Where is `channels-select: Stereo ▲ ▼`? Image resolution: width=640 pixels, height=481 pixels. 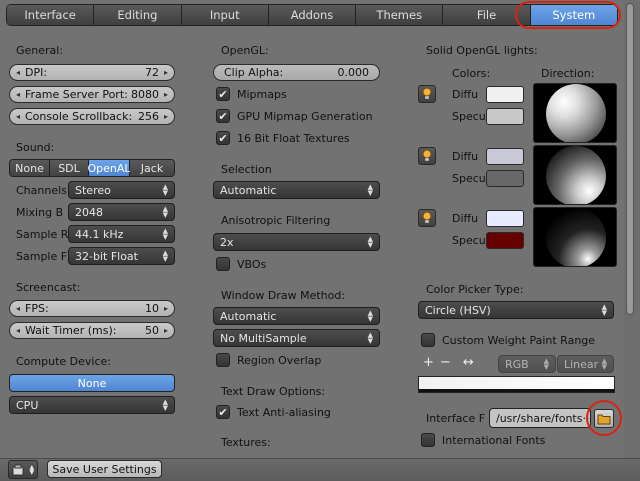
channels-select: Stereo ▲ ▼ is located at coordinates (121, 190).